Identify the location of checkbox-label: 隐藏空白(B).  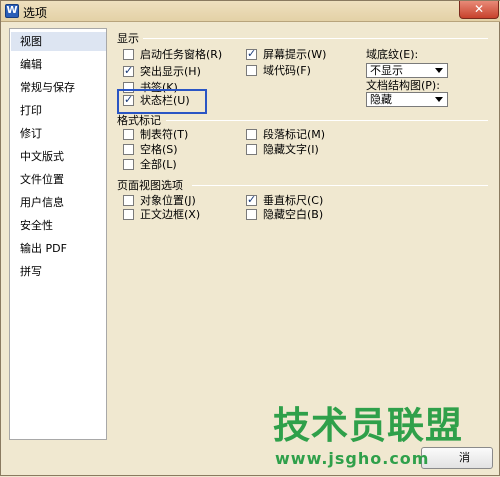
(293, 214).